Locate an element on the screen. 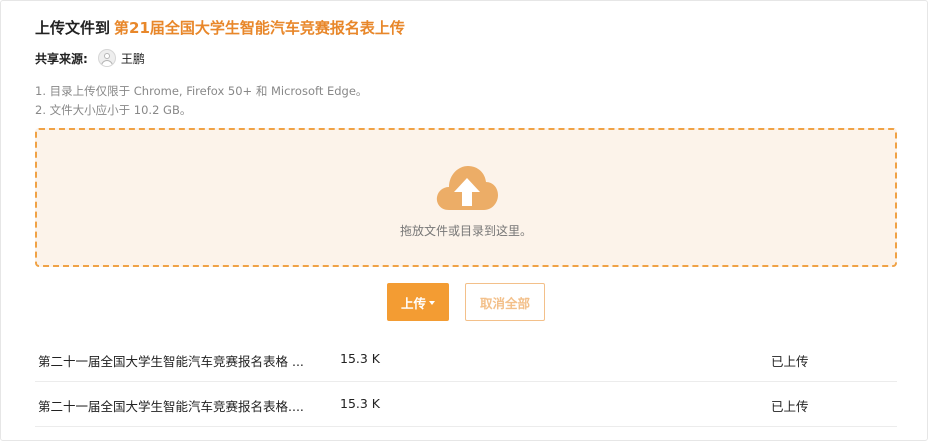  avatar is located at coordinates (106, 58).